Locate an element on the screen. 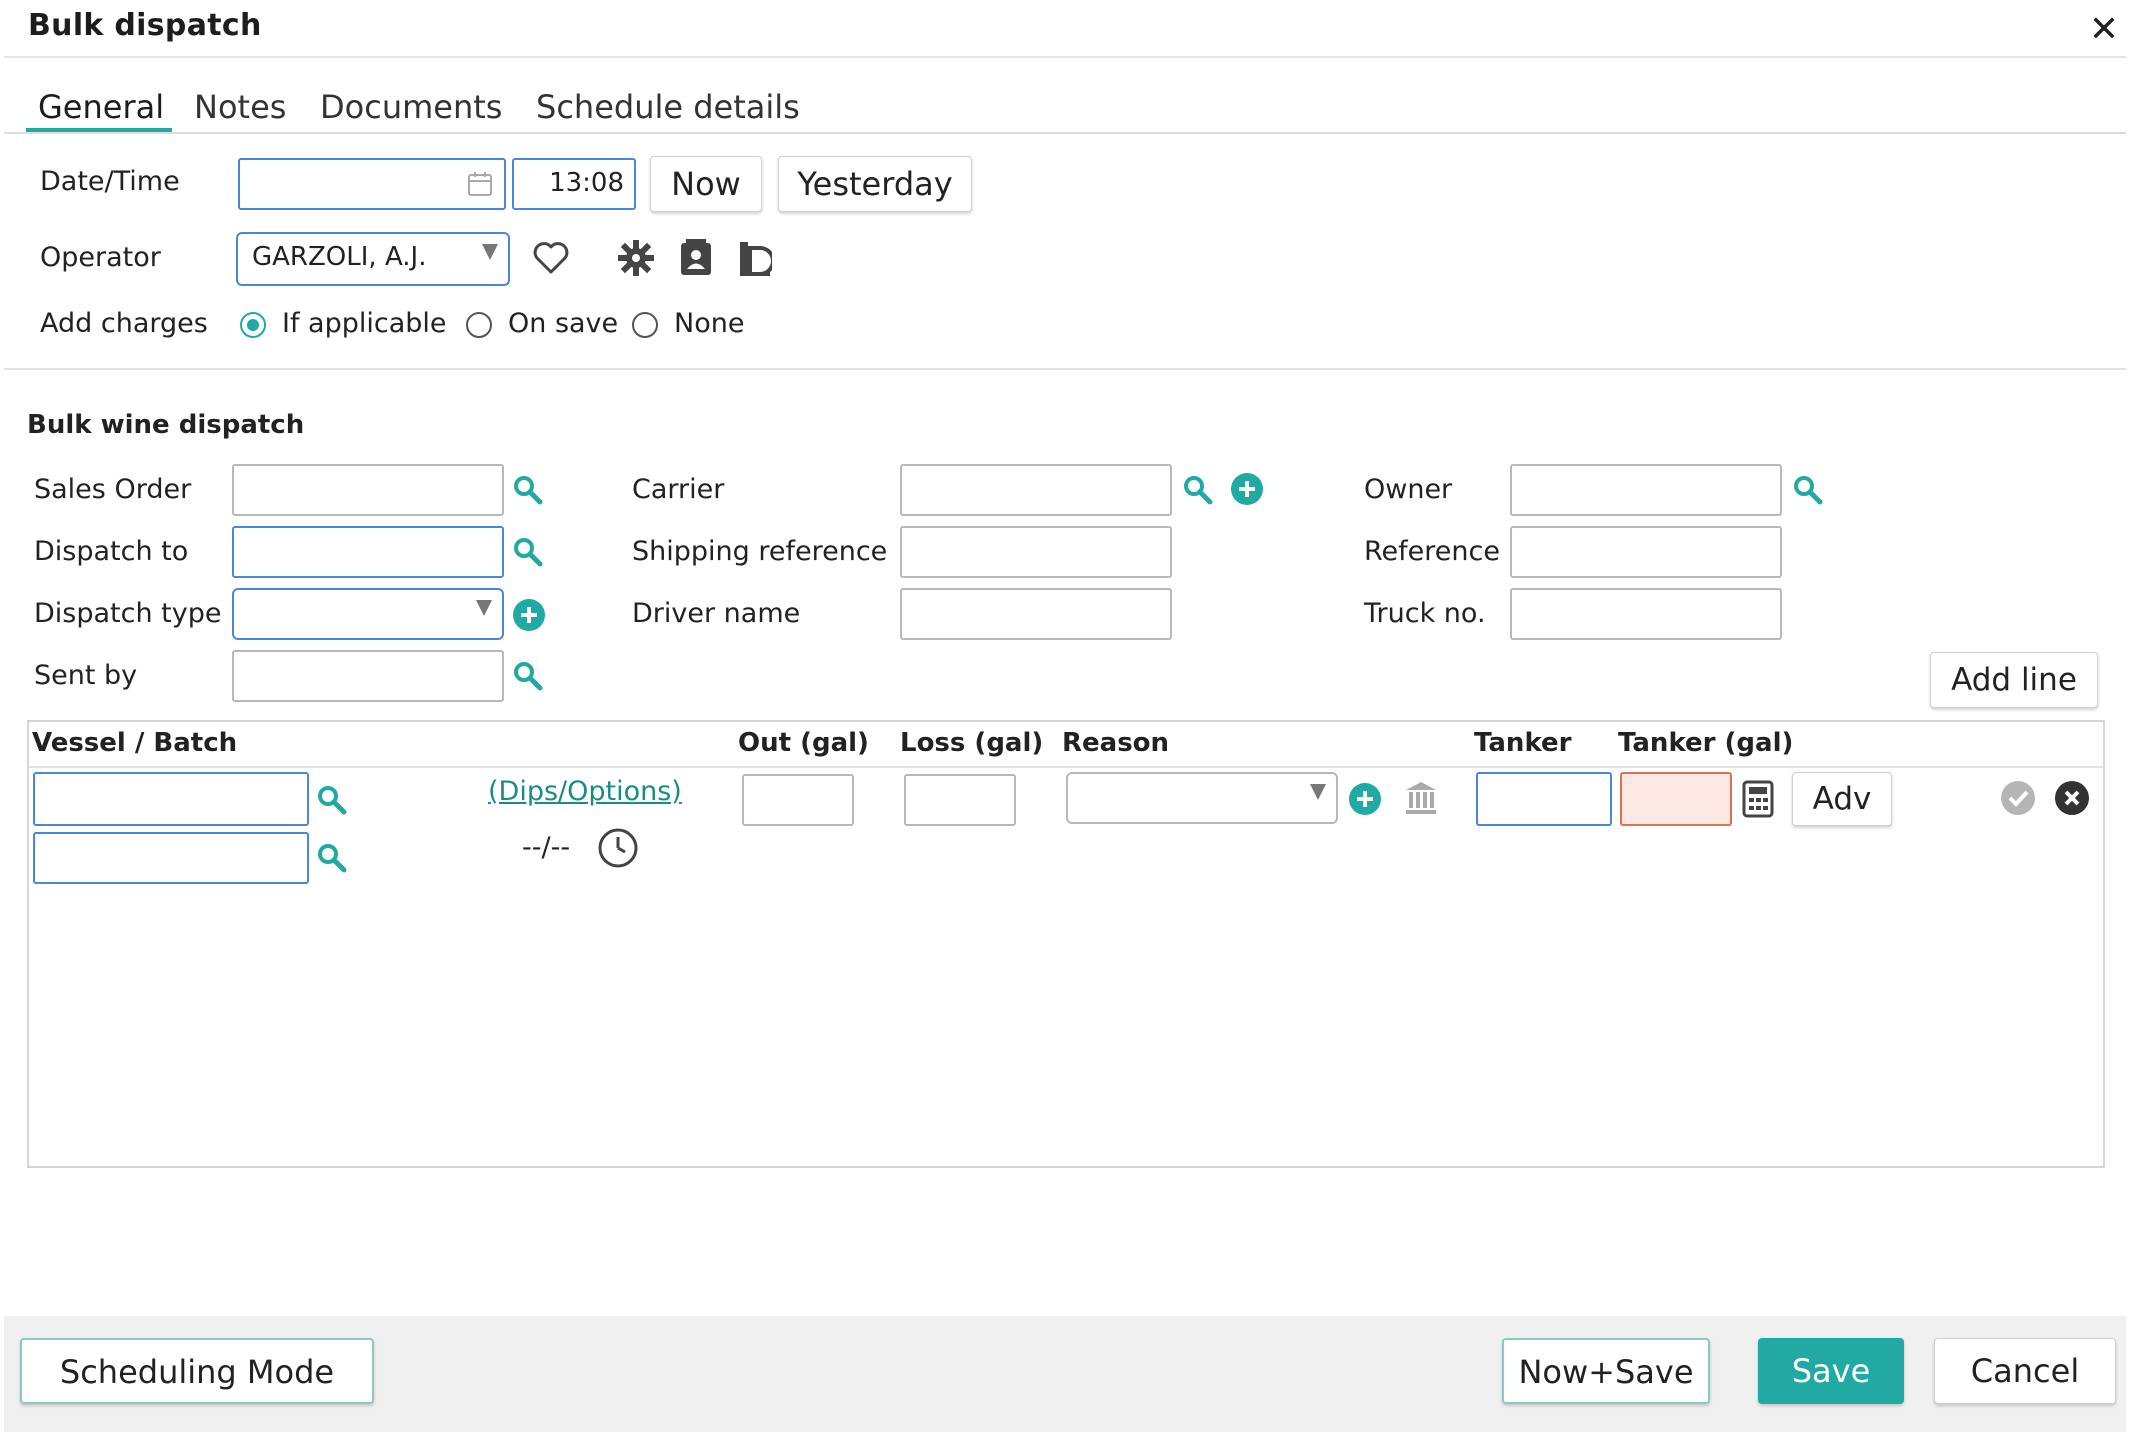 Image resolution: width=2130 pixels, height=1432 pixels. driver-name-input is located at coordinates (1036, 614).